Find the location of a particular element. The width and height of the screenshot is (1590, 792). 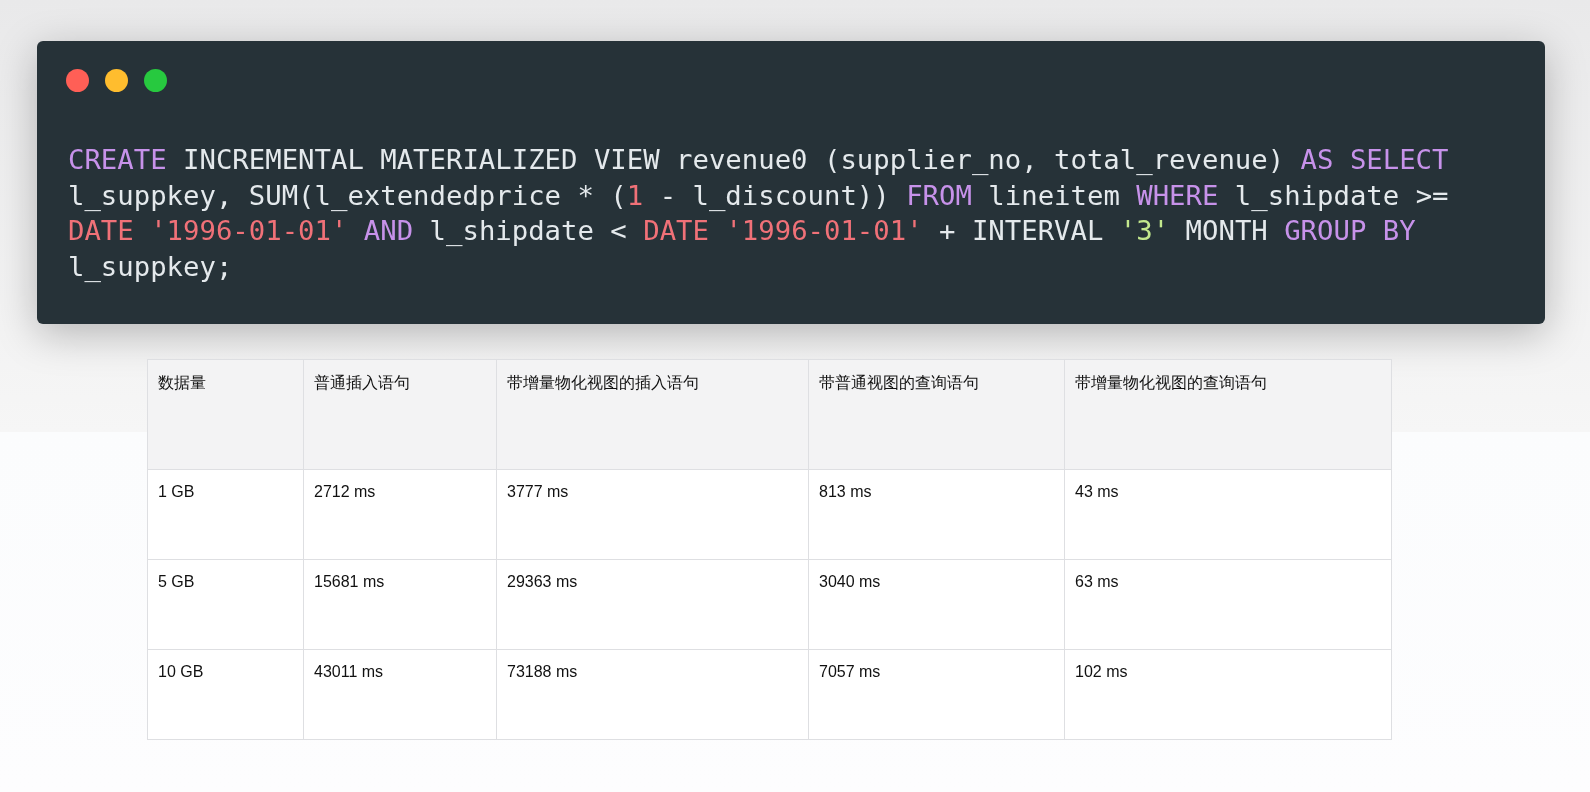

table-cell: 15681 ms is located at coordinates (400, 604).